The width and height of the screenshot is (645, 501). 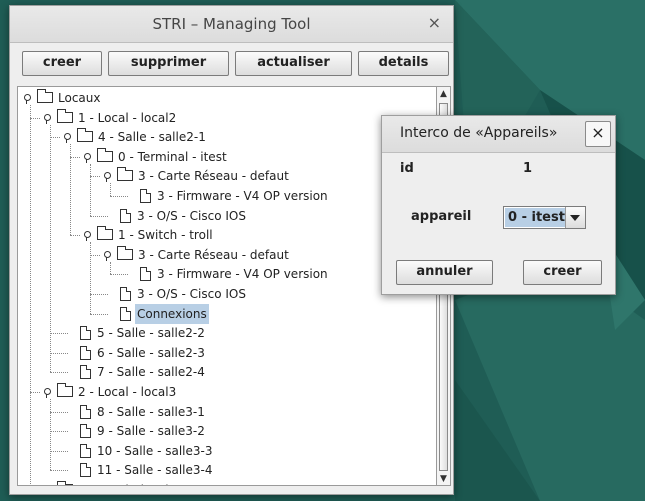 I want to click on tree-node-label: 4 - Salle - salle2-1, so click(x=152, y=137).